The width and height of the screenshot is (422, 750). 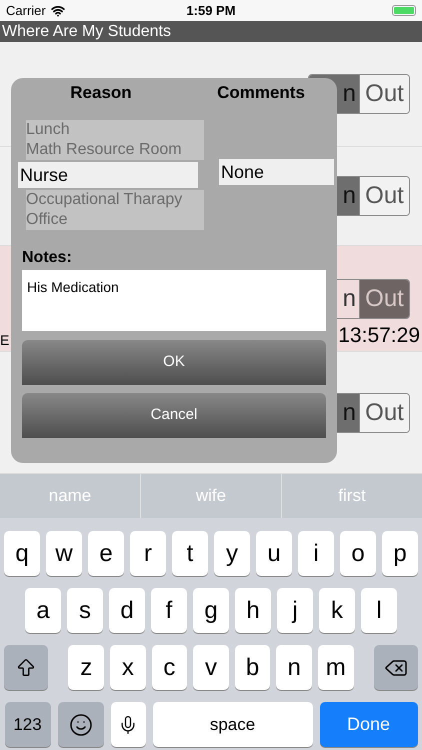 What do you see at coordinates (5, 340) in the screenshot?
I see `student-name: E` at bounding box center [5, 340].